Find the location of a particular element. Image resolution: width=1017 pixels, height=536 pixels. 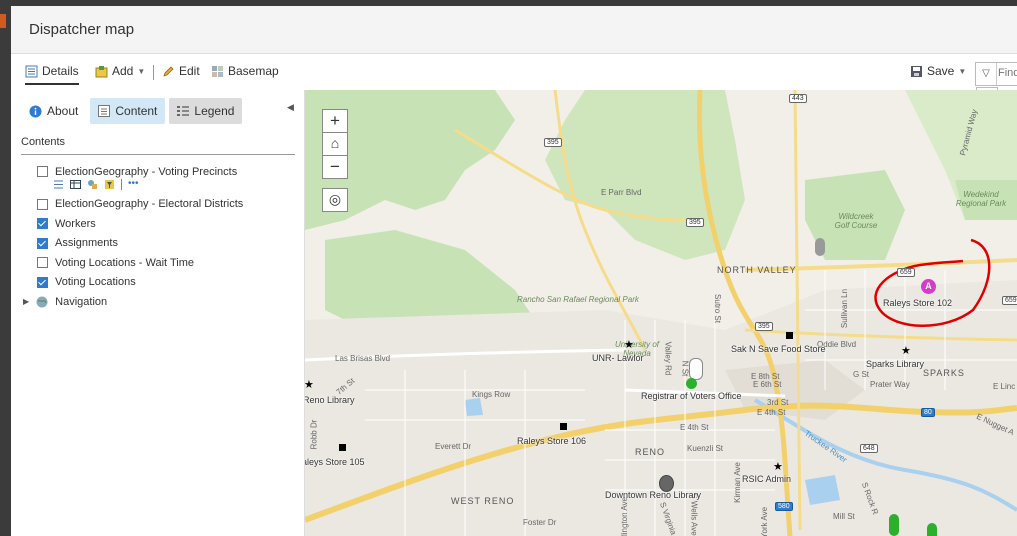

panel-tabs: About Content Legend is located at coordinates (132, 111).